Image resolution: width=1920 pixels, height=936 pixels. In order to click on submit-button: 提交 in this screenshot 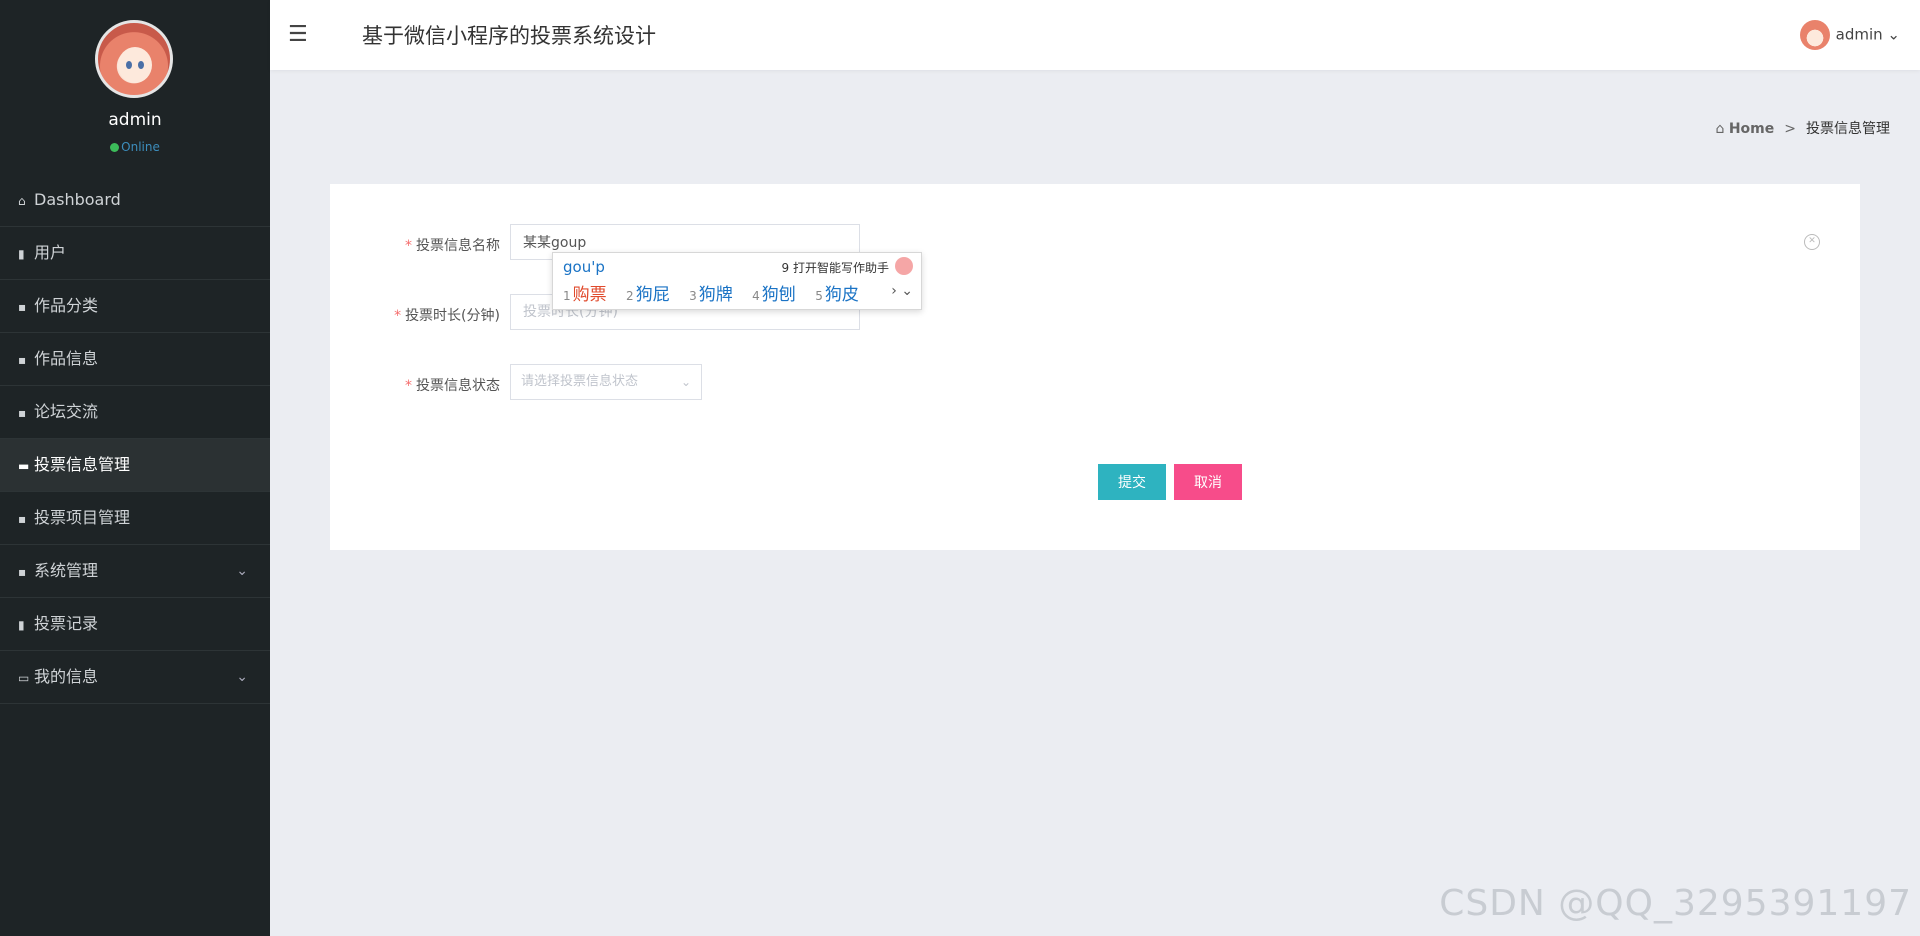, I will do `click(1132, 482)`.